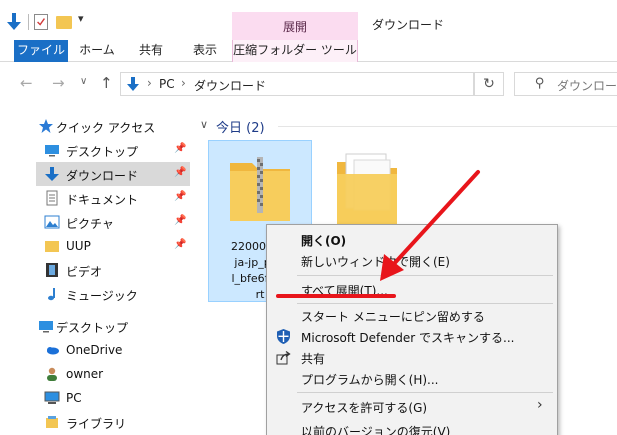 The image size is (617, 435). I want to click on title-bar: ▾ 展開 ダウンロード, so click(308, 20).